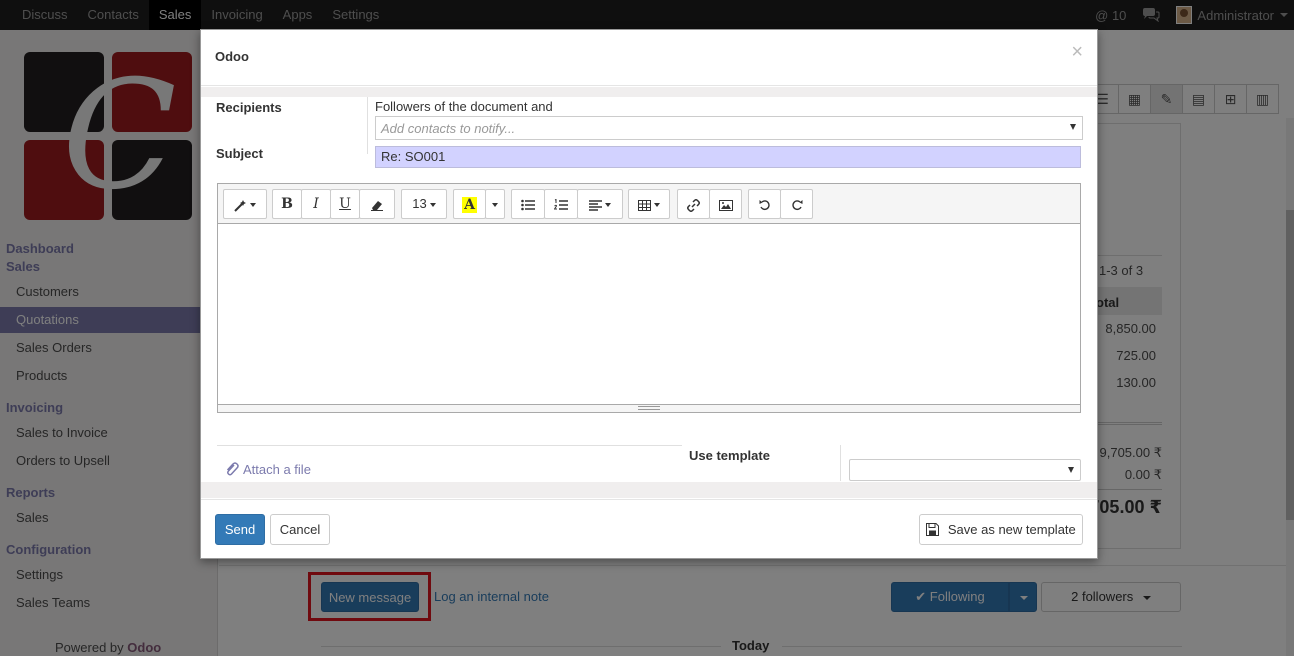 The image size is (1294, 656). Describe the element at coordinates (232, 469) in the screenshot. I see `paperclip-icon` at that location.